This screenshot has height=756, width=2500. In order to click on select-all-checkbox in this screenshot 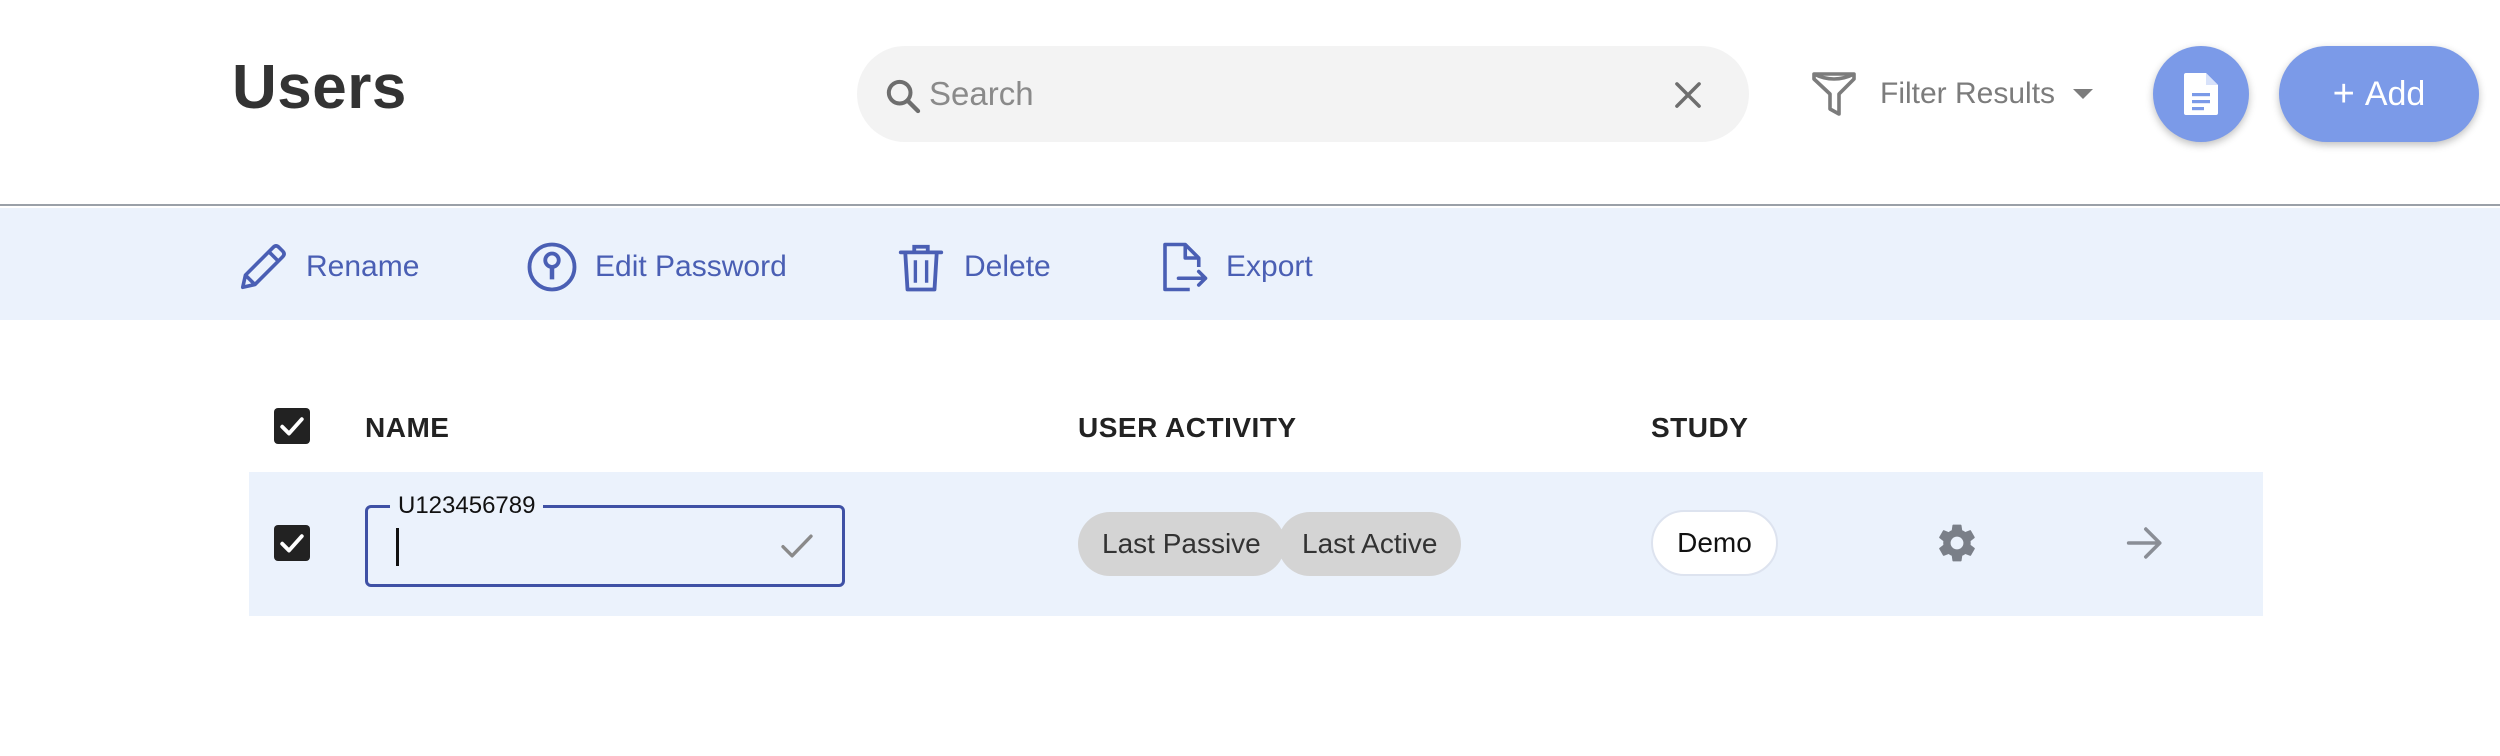, I will do `click(292, 426)`.